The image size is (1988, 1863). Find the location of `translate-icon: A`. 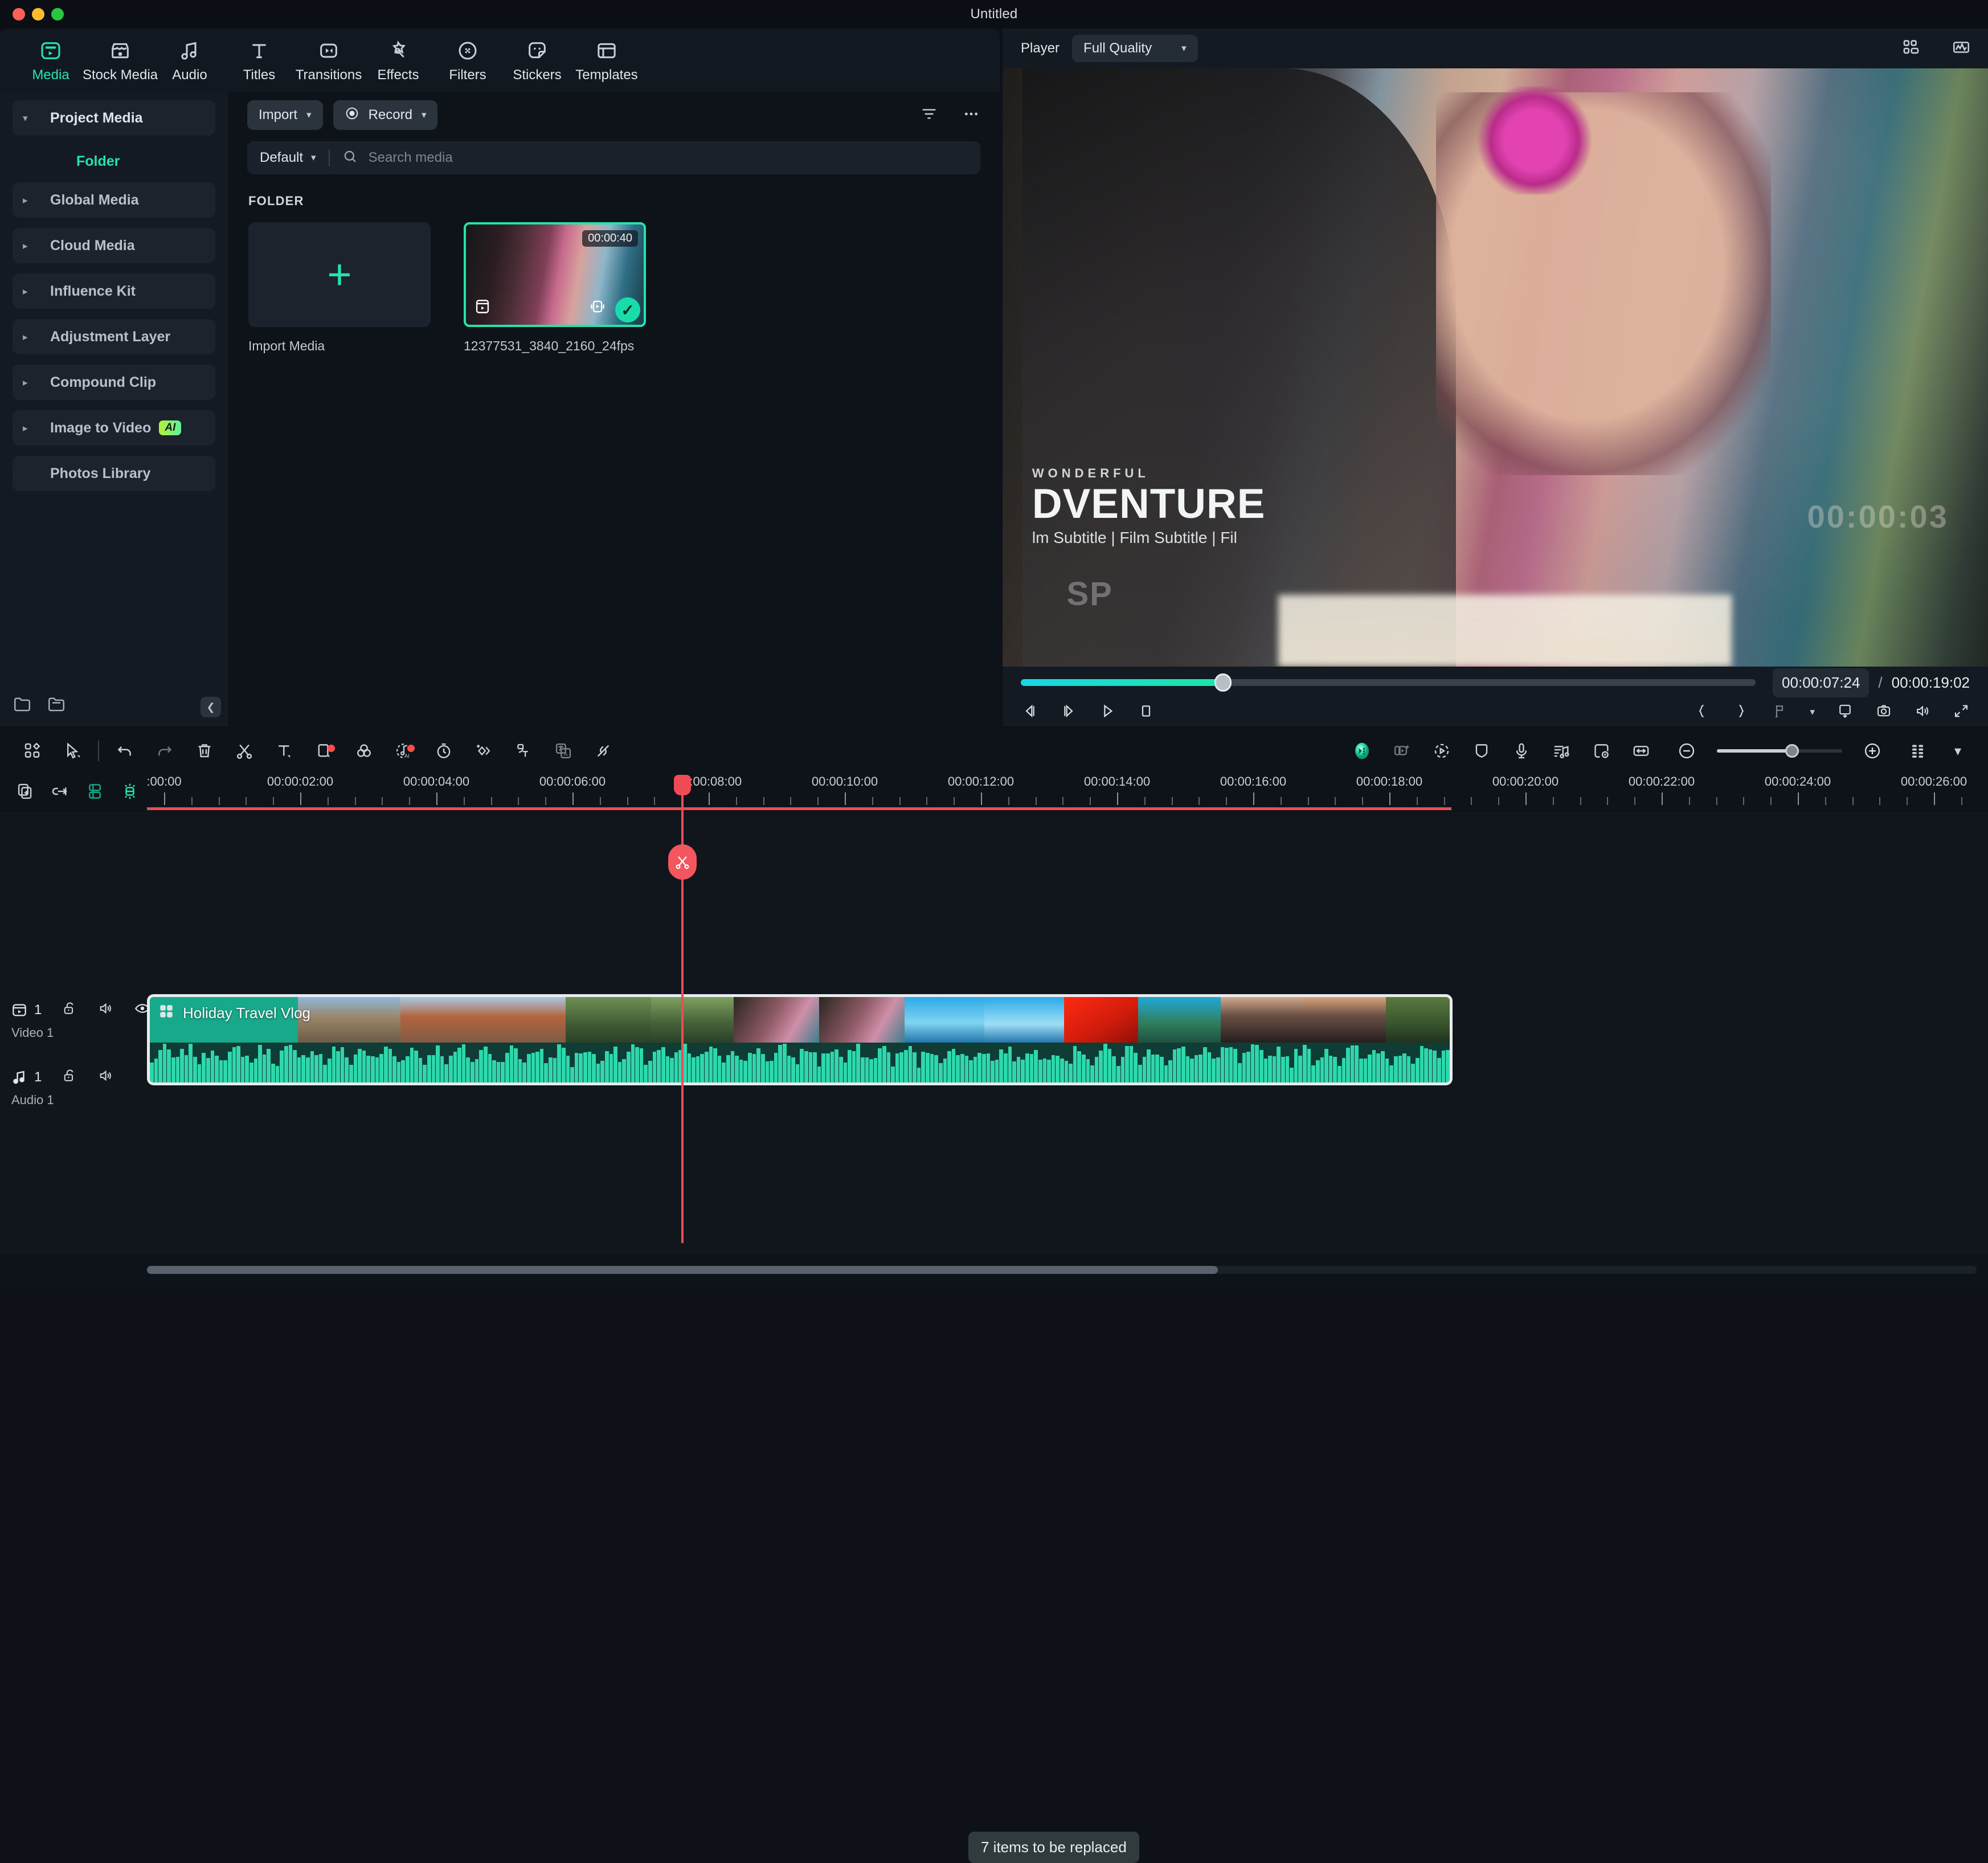

translate-icon: A is located at coordinates (563, 751).